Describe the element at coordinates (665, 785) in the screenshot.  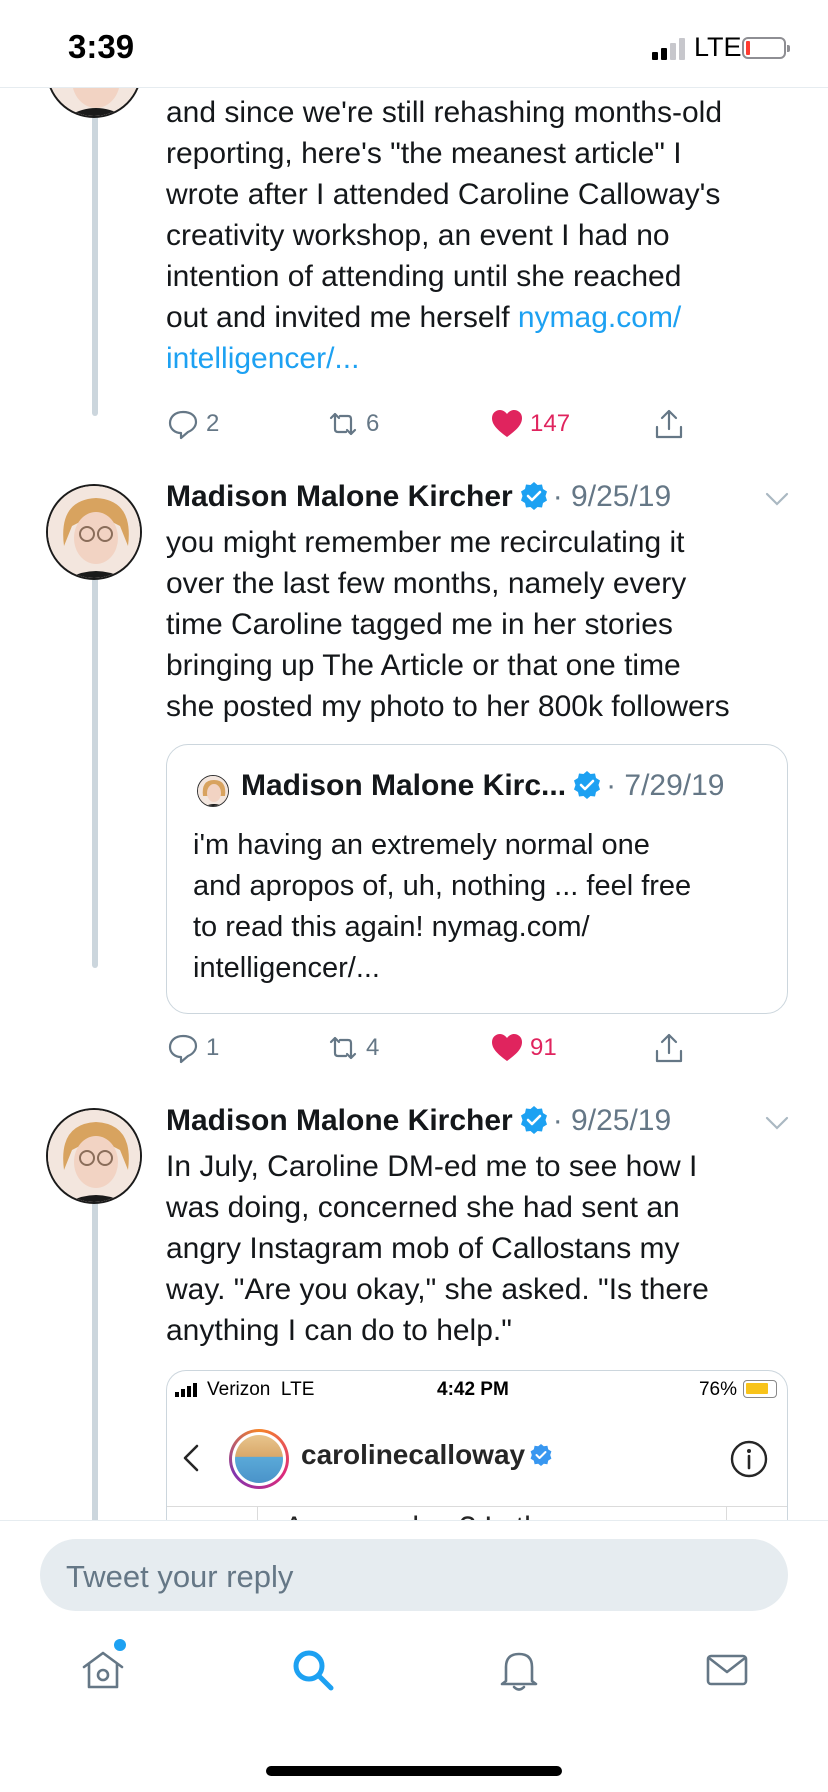
I see `quoted-date: · 7/29/19` at that location.